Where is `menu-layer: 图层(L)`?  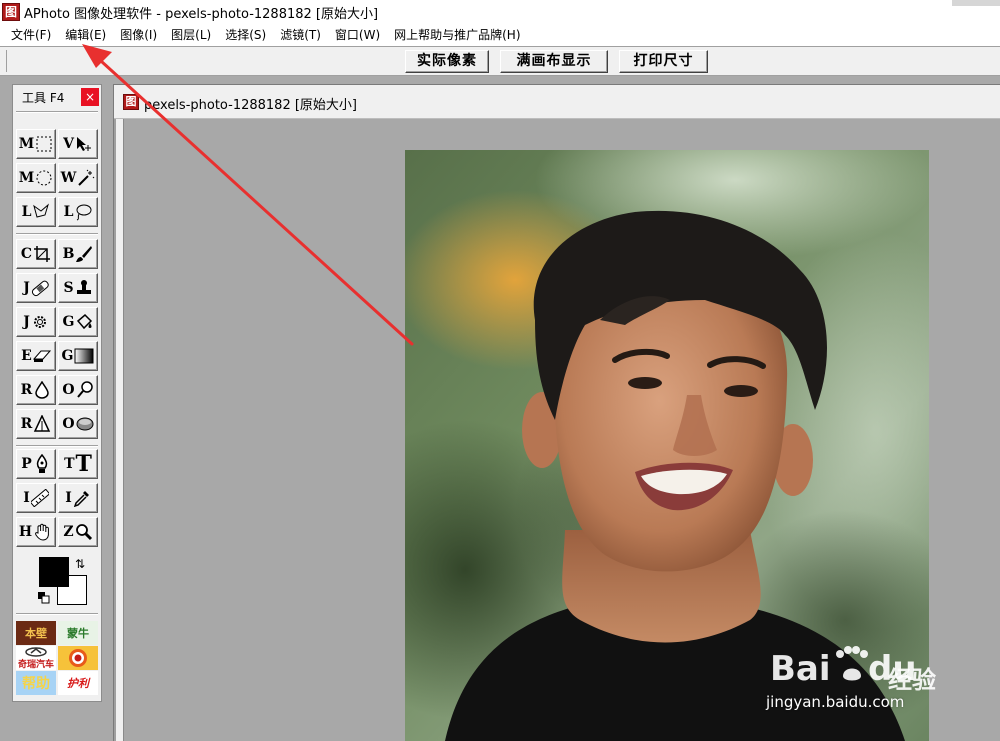
menu-layer: 图层(L) is located at coordinates (191, 35).